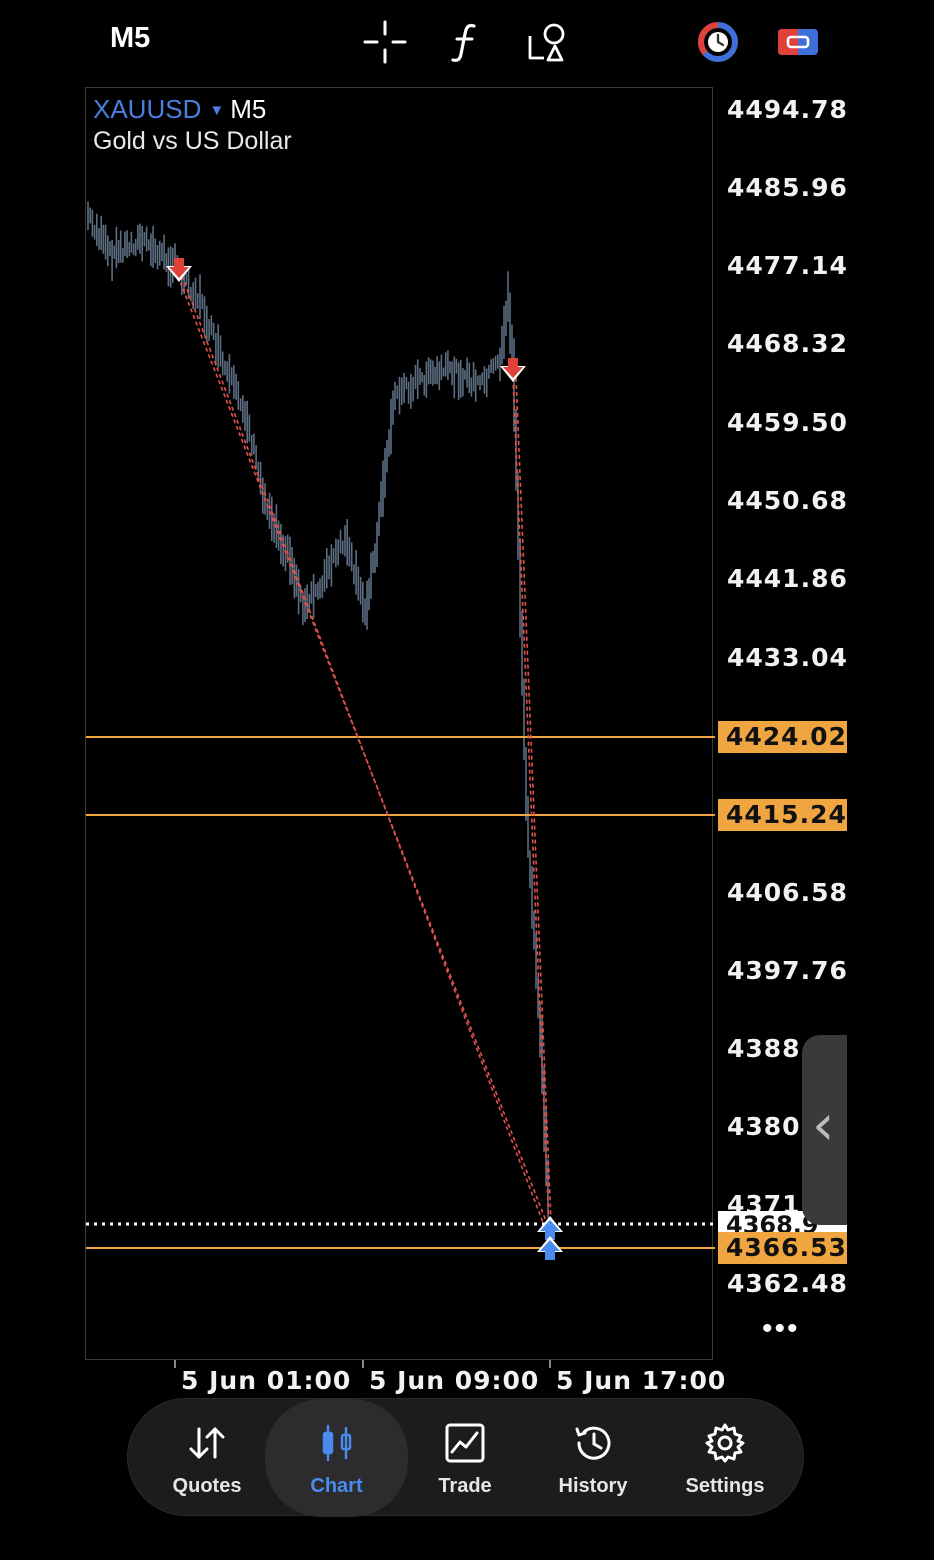 The image size is (934, 1560). What do you see at coordinates (782, 1248) in the screenshot?
I see `level-tag: 4366.53` at bounding box center [782, 1248].